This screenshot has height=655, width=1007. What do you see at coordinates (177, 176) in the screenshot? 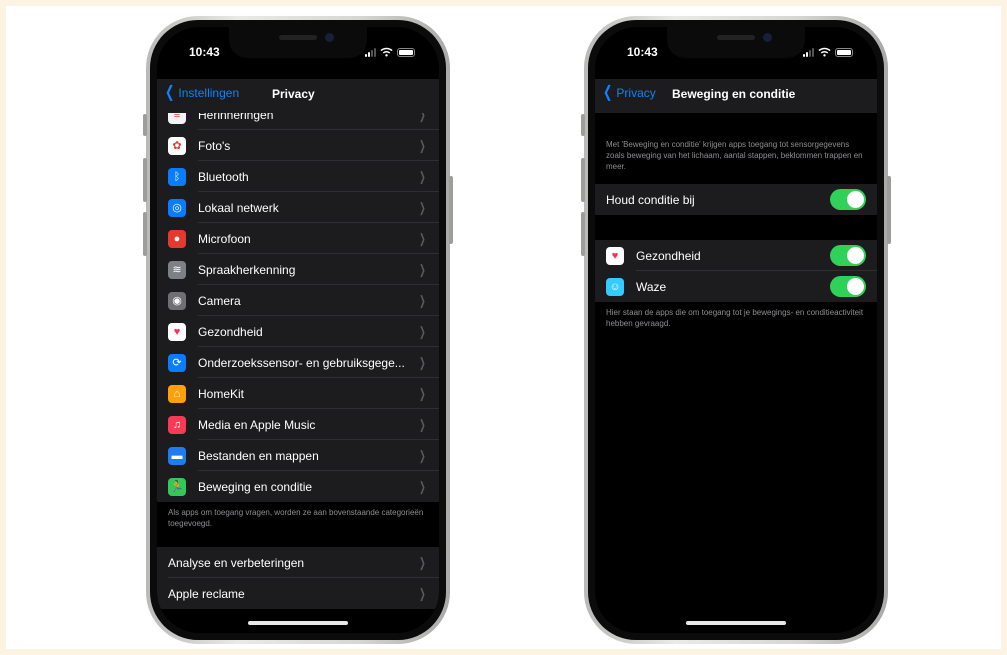
I see `bluetooth-icon: ᛒ` at bounding box center [177, 176].